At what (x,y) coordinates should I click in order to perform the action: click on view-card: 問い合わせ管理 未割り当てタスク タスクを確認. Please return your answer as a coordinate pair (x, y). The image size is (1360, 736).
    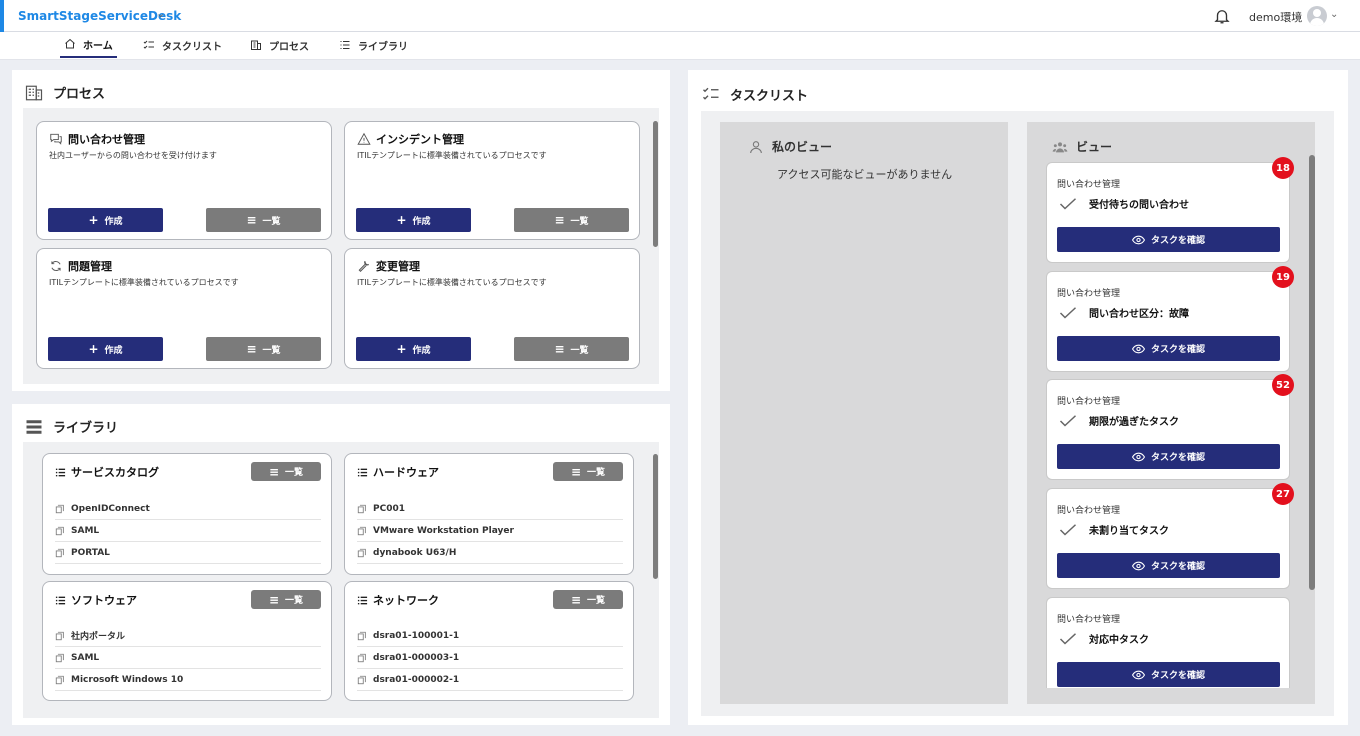
    Looking at the image, I should click on (1168, 538).